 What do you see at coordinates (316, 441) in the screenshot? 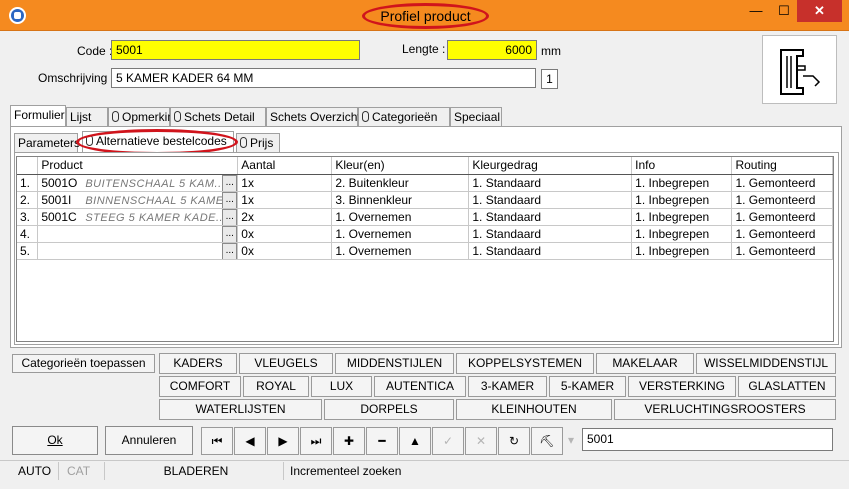
I see `last-record-button: ⏭` at bounding box center [316, 441].